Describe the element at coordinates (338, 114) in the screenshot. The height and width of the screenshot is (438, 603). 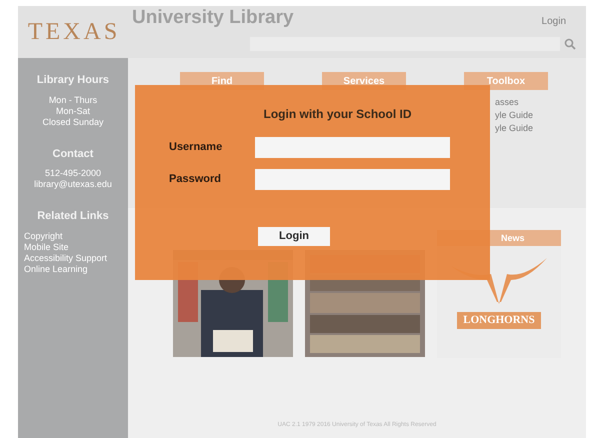
I see `dialog-title: Login with your School ID` at that location.